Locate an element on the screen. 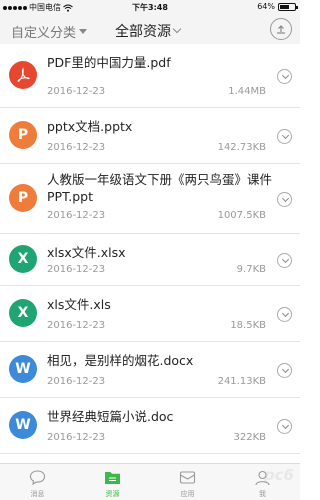 The width and height of the screenshot is (320, 500). tab-messages: 消息 is located at coordinates (37, 482).